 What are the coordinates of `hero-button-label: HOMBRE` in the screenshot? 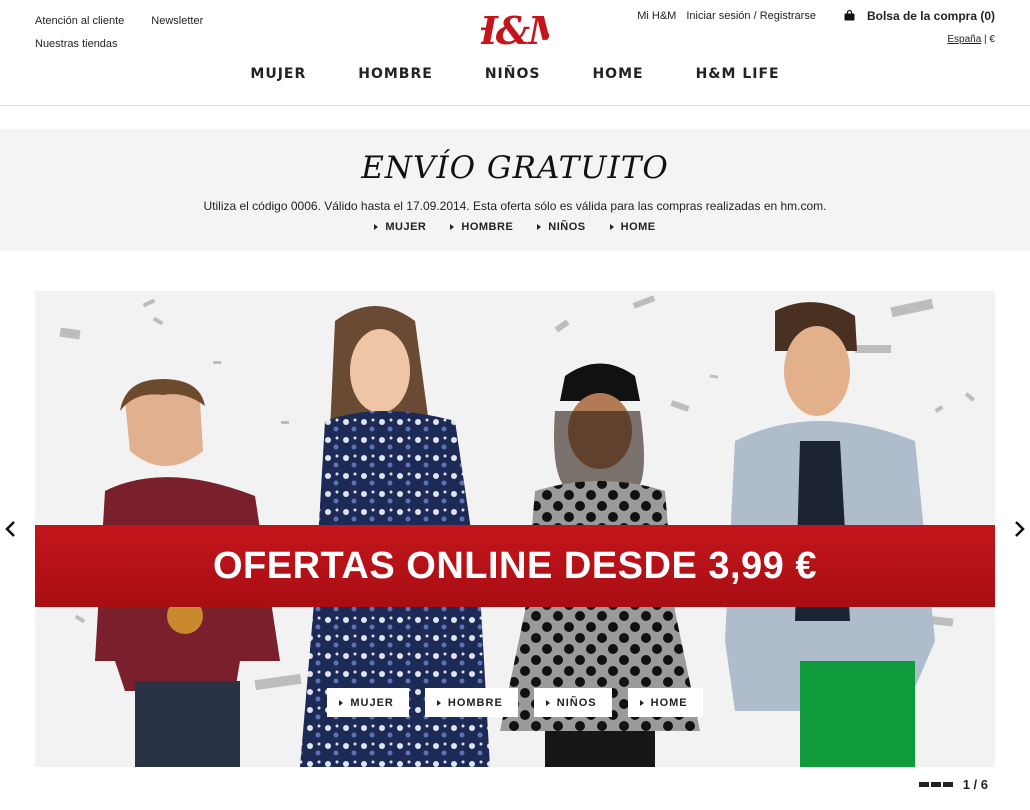 It's located at (475, 702).